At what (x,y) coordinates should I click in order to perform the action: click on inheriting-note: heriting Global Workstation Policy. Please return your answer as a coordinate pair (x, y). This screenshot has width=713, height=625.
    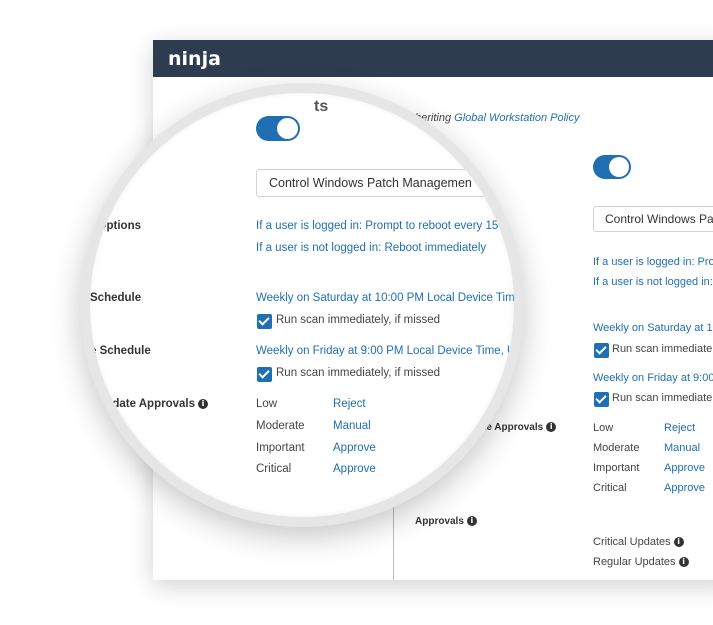
    Looking at the image, I should click on (497, 118).